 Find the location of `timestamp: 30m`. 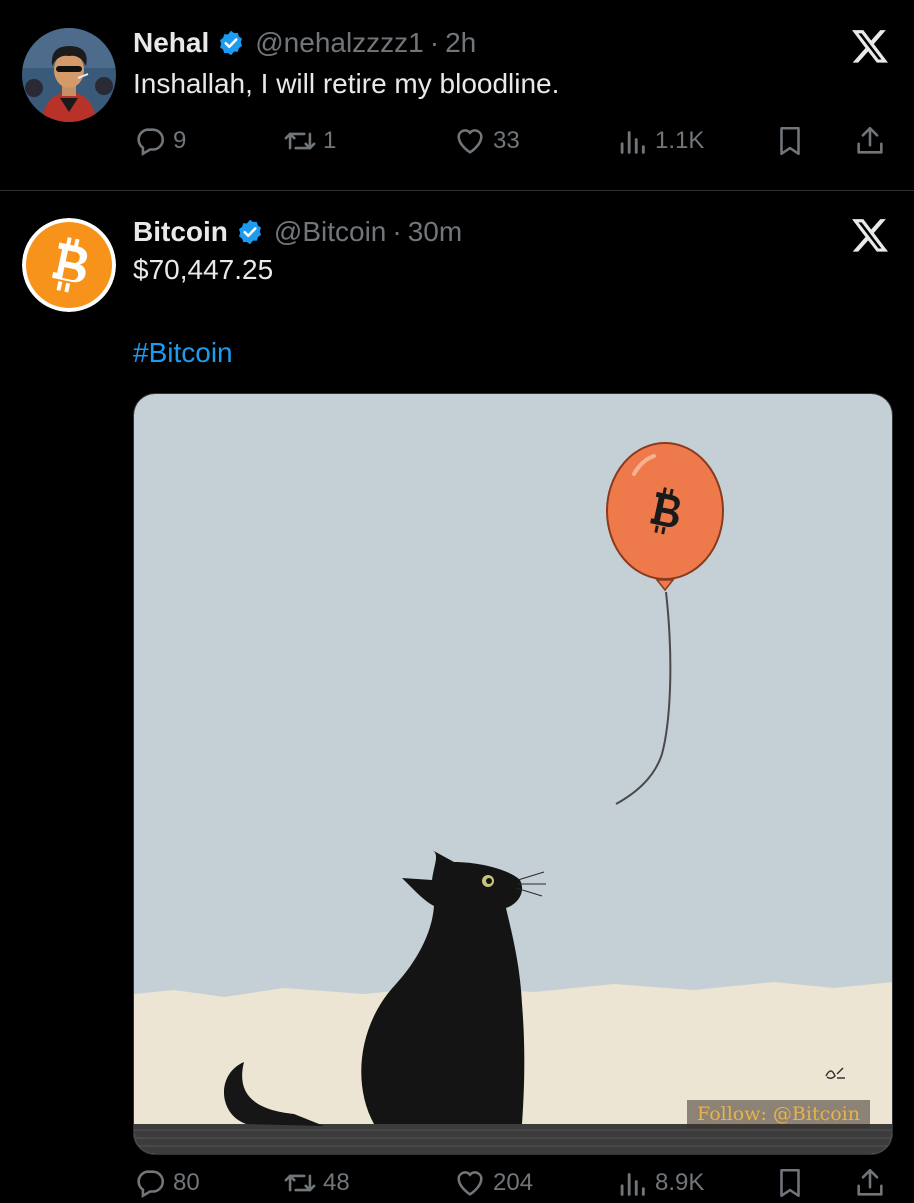

timestamp: 30m is located at coordinates (435, 232).